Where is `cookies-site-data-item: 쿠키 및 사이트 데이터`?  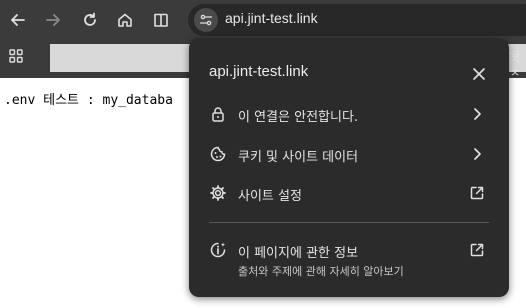 cookies-site-data-item: 쿠키 및 사이트 데이터 is located at coordinates (349, 155).